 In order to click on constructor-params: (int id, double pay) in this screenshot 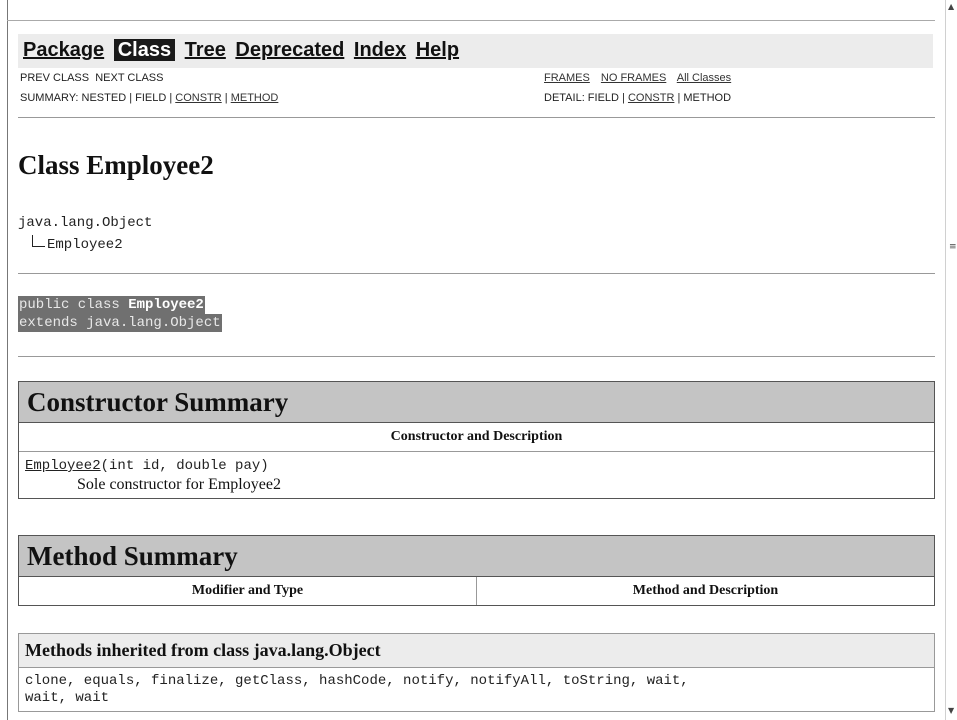, I will do `click(184, 466)`.